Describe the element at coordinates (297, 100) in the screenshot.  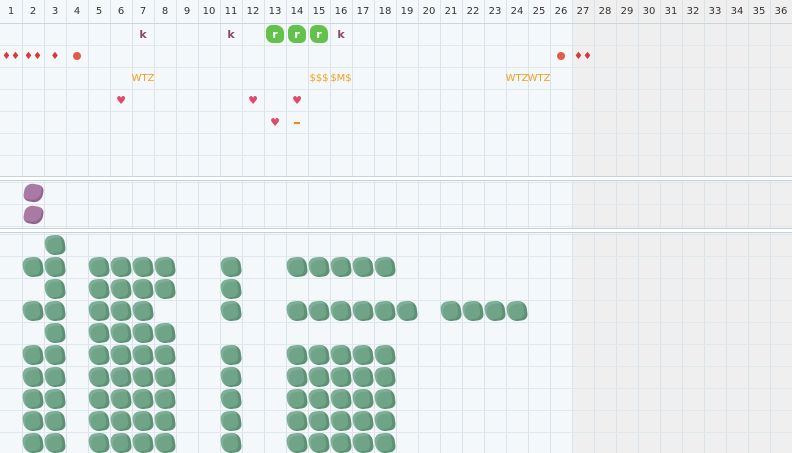
I see `heart-icon-cell: ♥` at that location.